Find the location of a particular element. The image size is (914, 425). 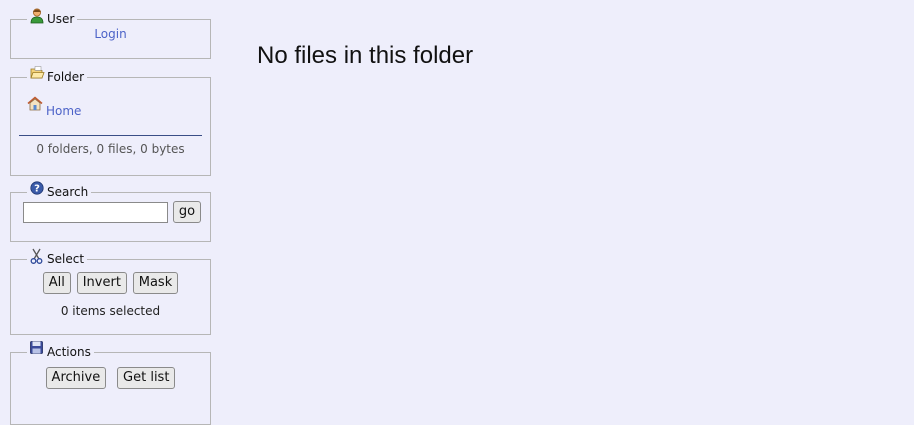

floppy-disk-icon is located at coordinates (37, 348).